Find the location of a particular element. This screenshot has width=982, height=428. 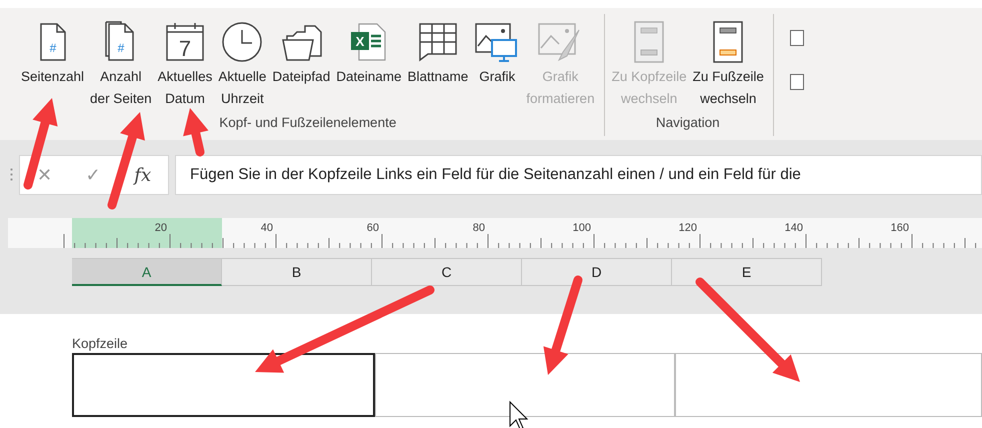

ribbon-button: # Anzahl der Seiten is located at coordinates (121, 65).